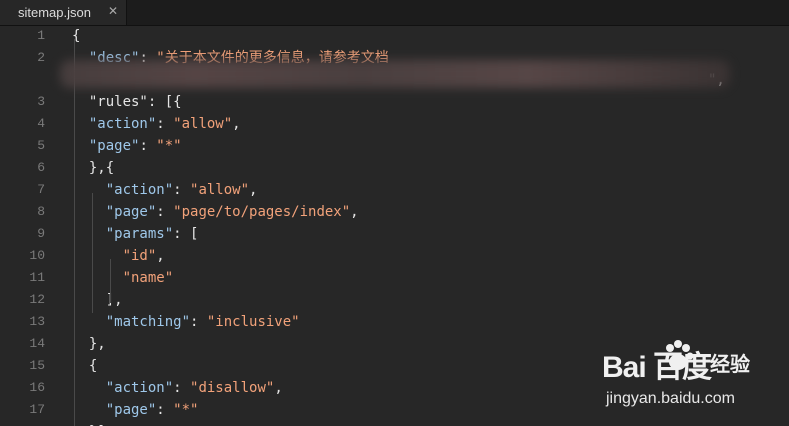  I want to click on line-number: 2, so click(41, 57).